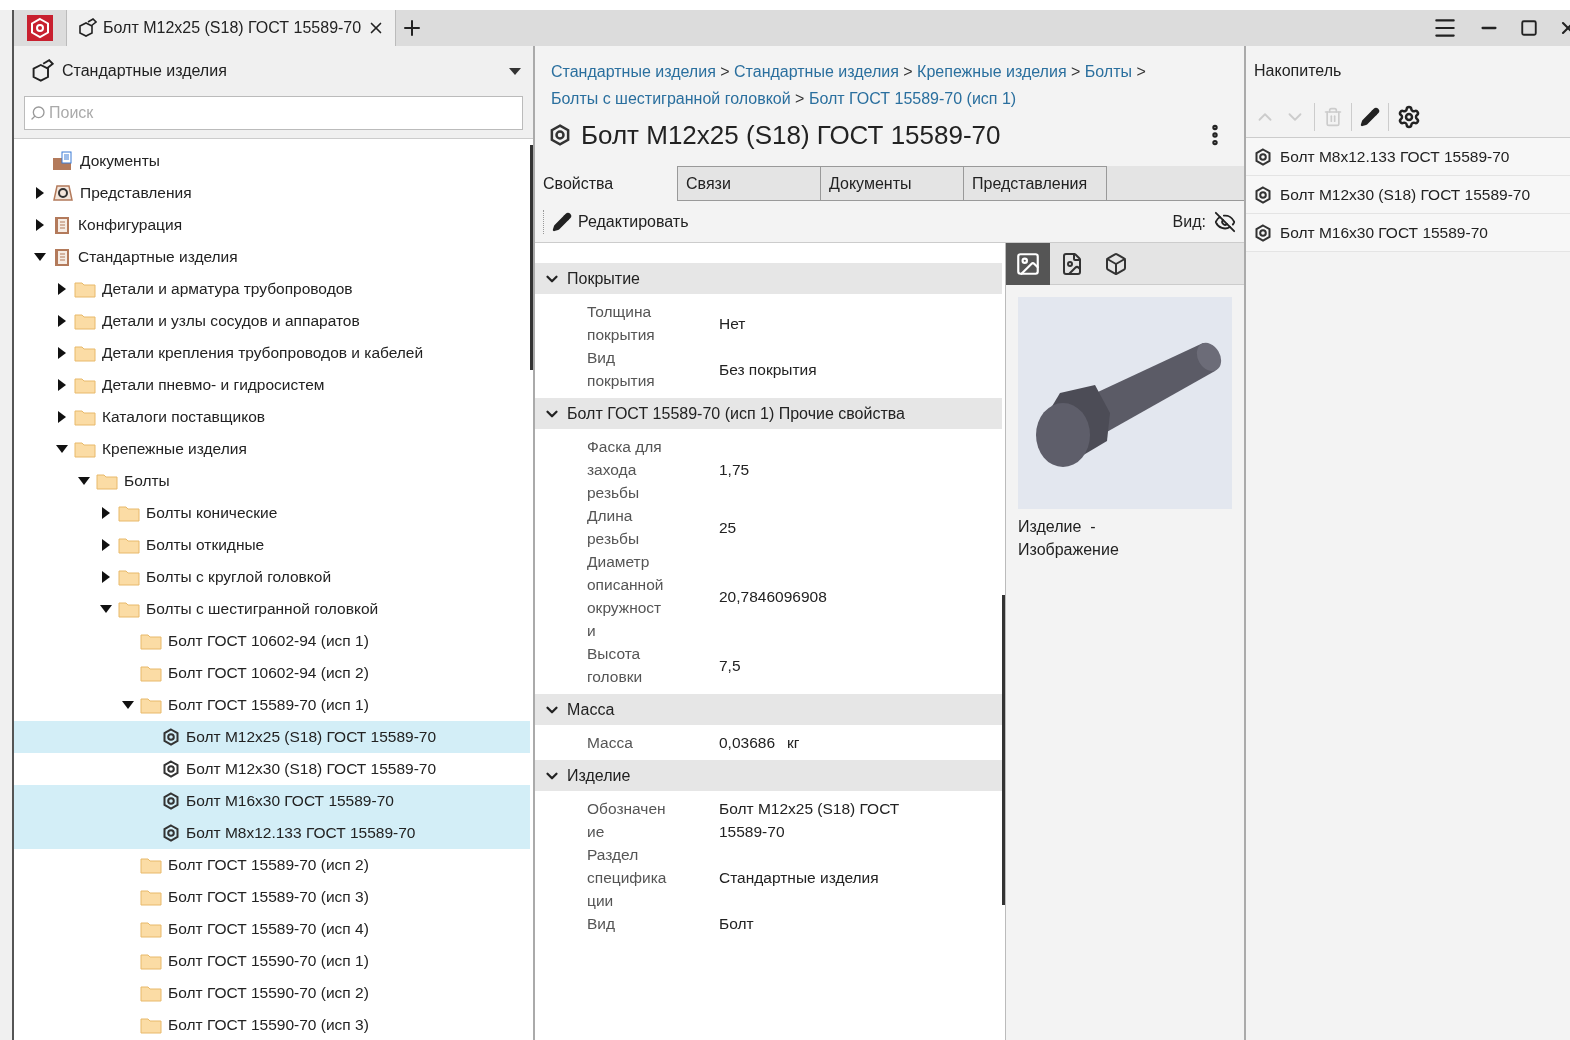  I want to click on tree-item: Болты, so click(272, 481).